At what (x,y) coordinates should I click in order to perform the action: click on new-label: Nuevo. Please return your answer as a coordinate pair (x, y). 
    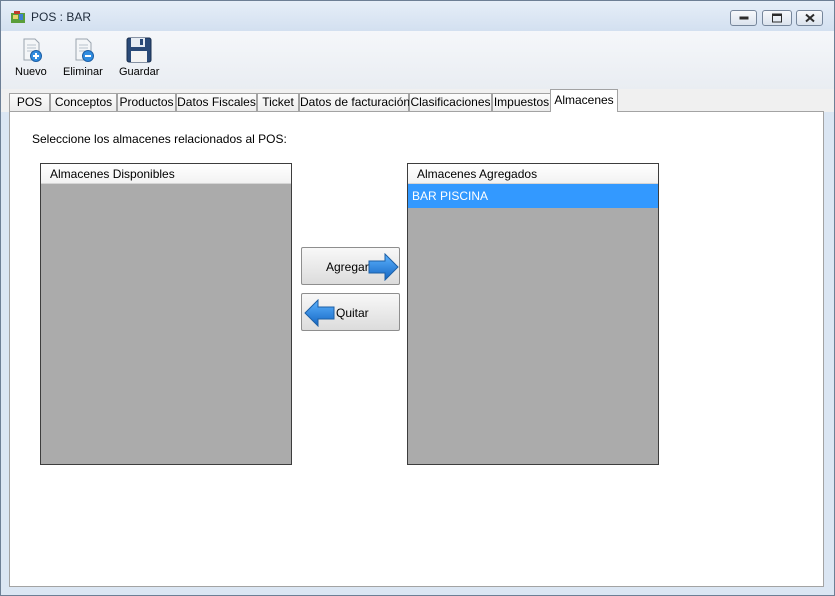
    Looking at the image, I should click on (31, 72).